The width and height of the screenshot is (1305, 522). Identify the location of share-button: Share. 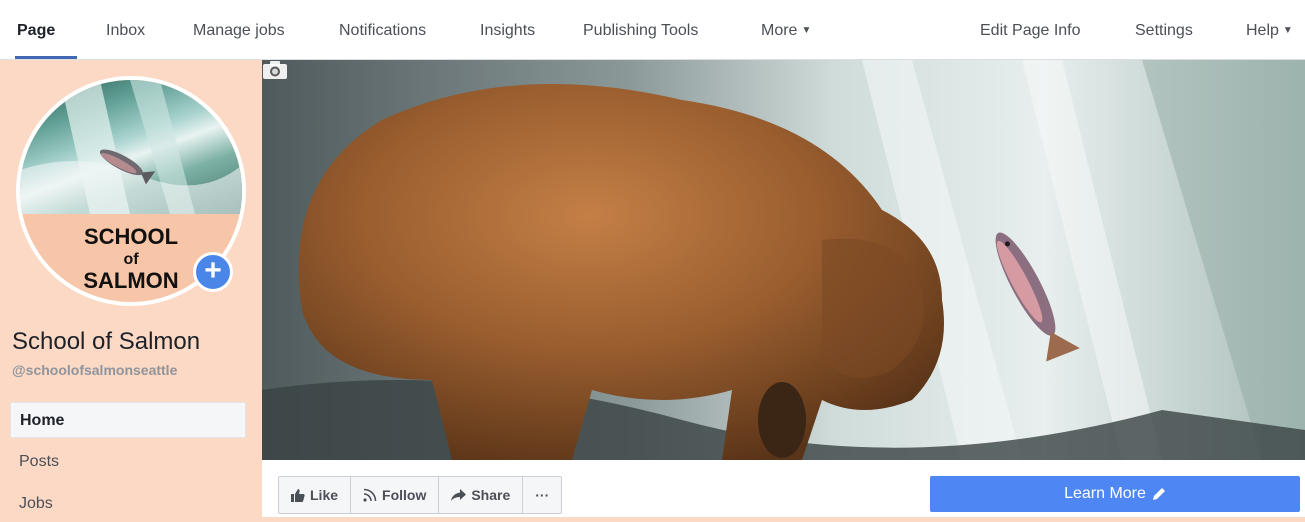
(481, 495).